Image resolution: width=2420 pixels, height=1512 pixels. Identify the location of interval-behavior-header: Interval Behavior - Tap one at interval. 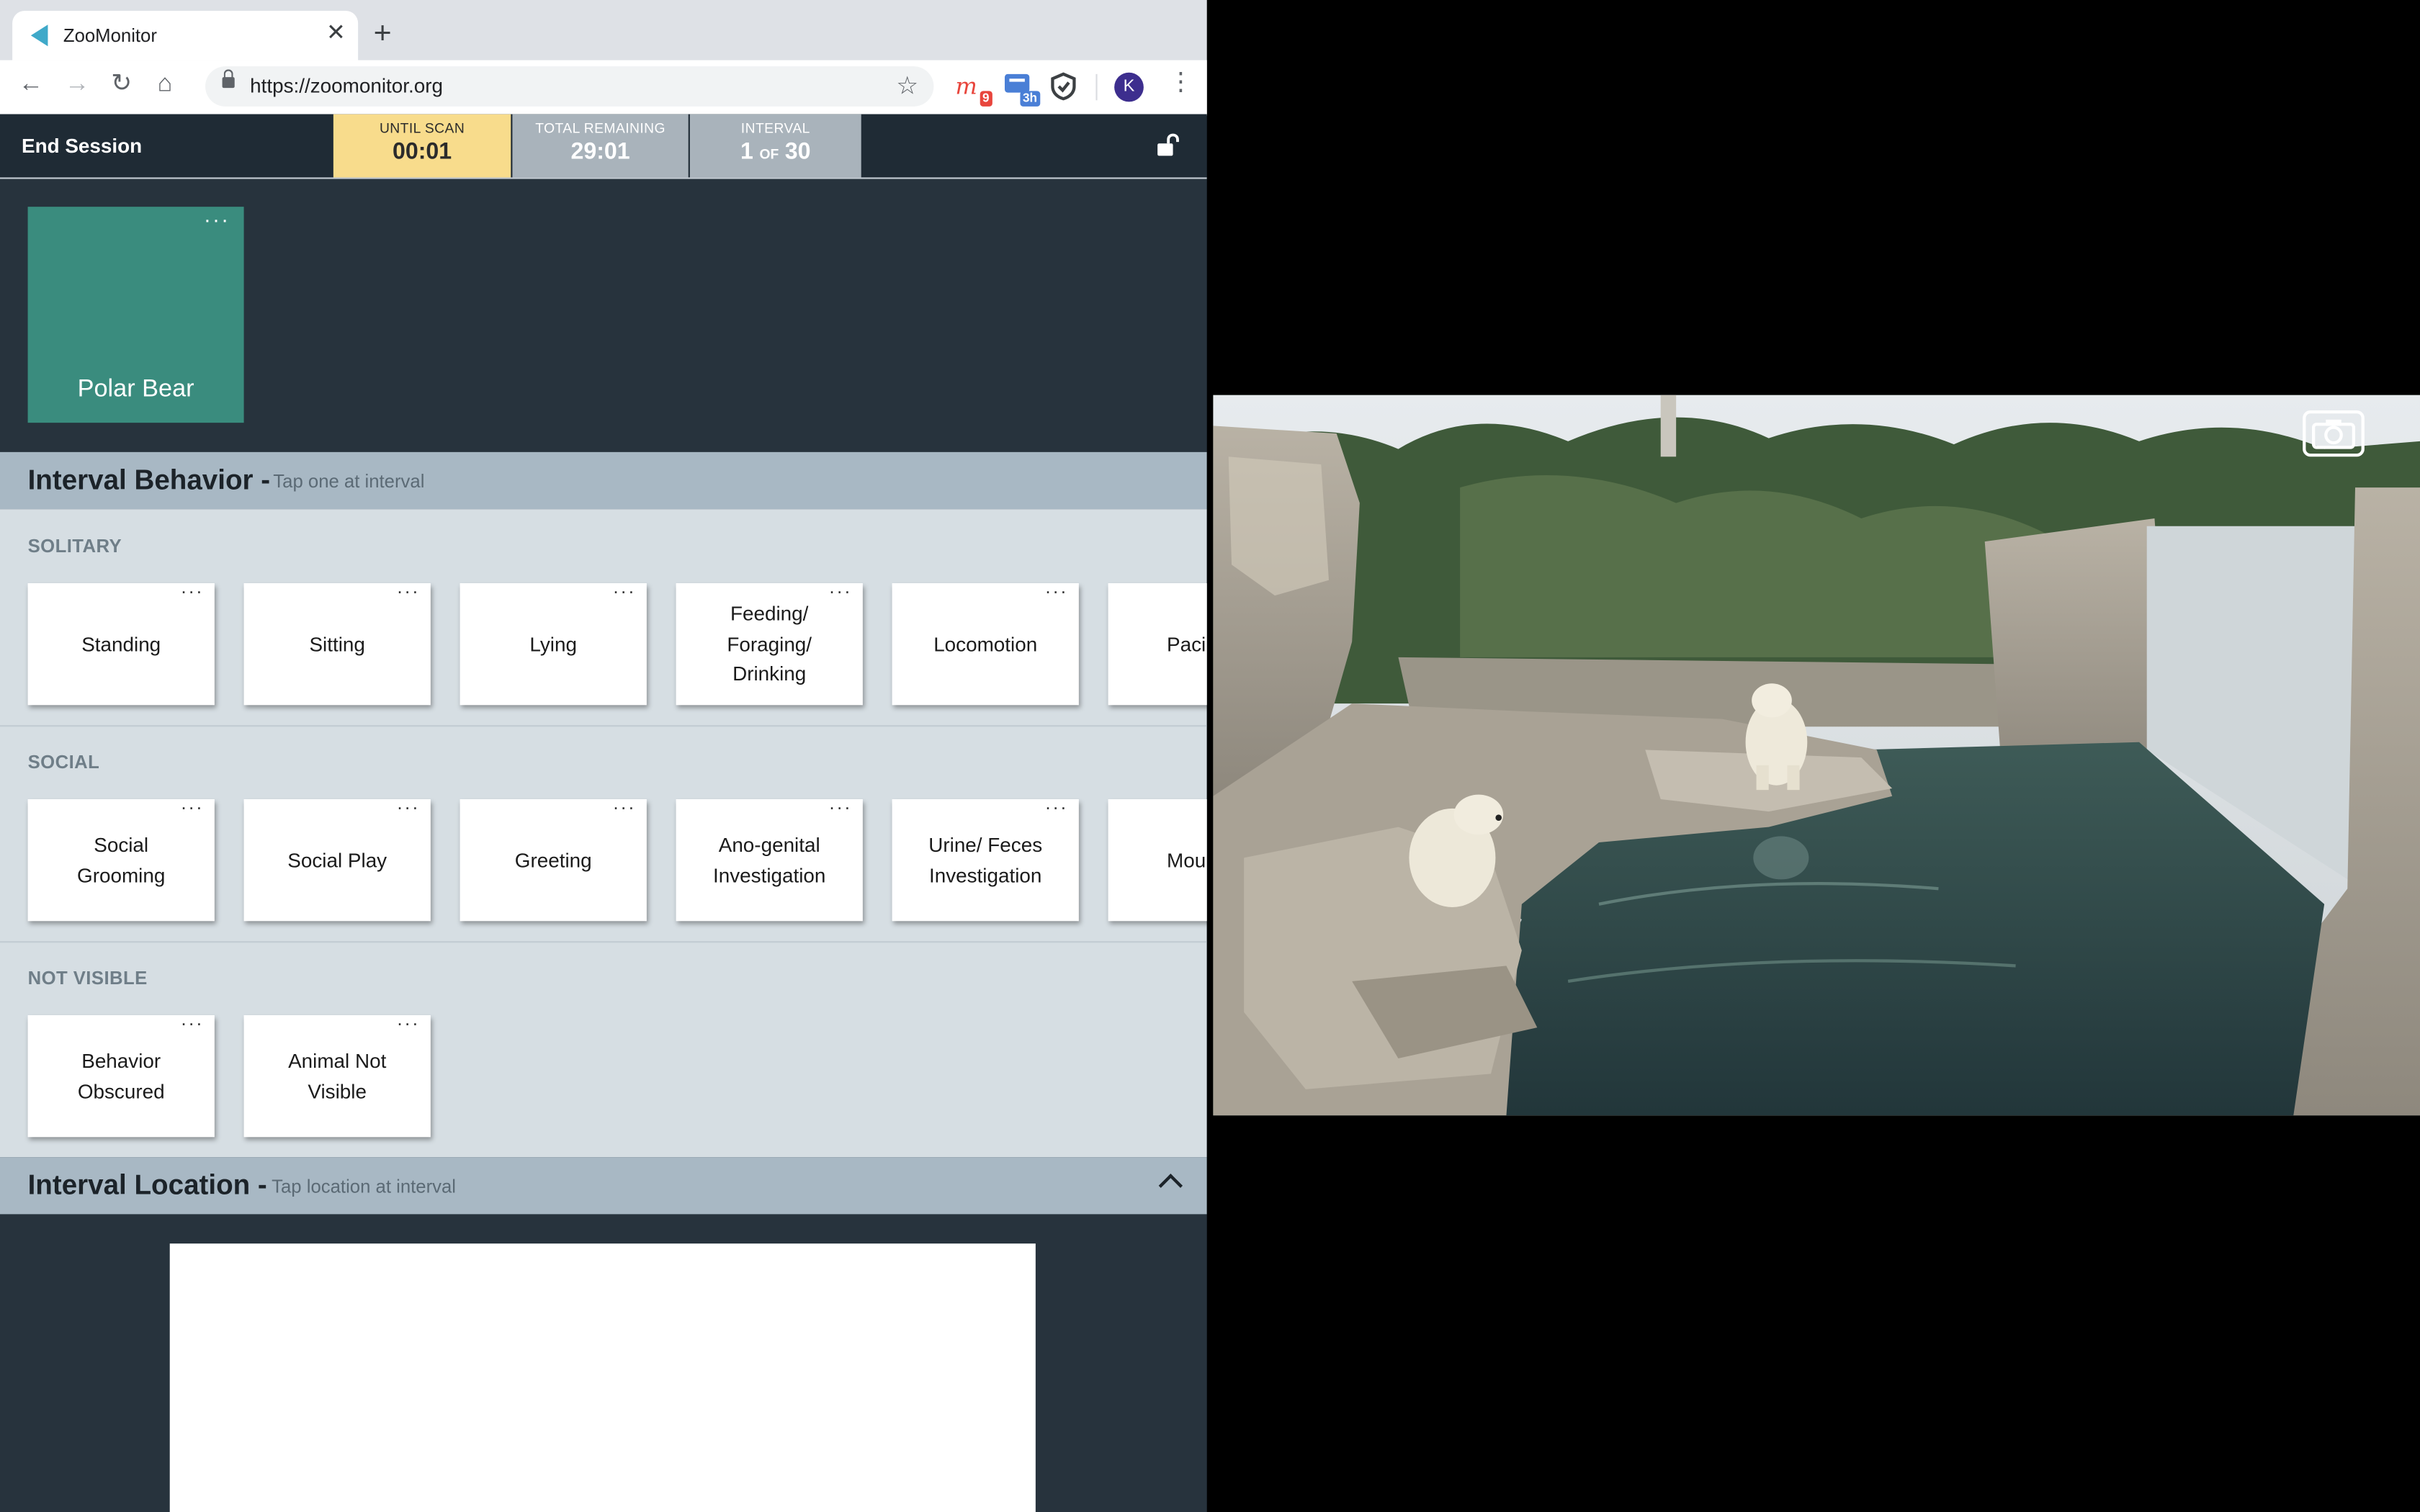
(603, 480).